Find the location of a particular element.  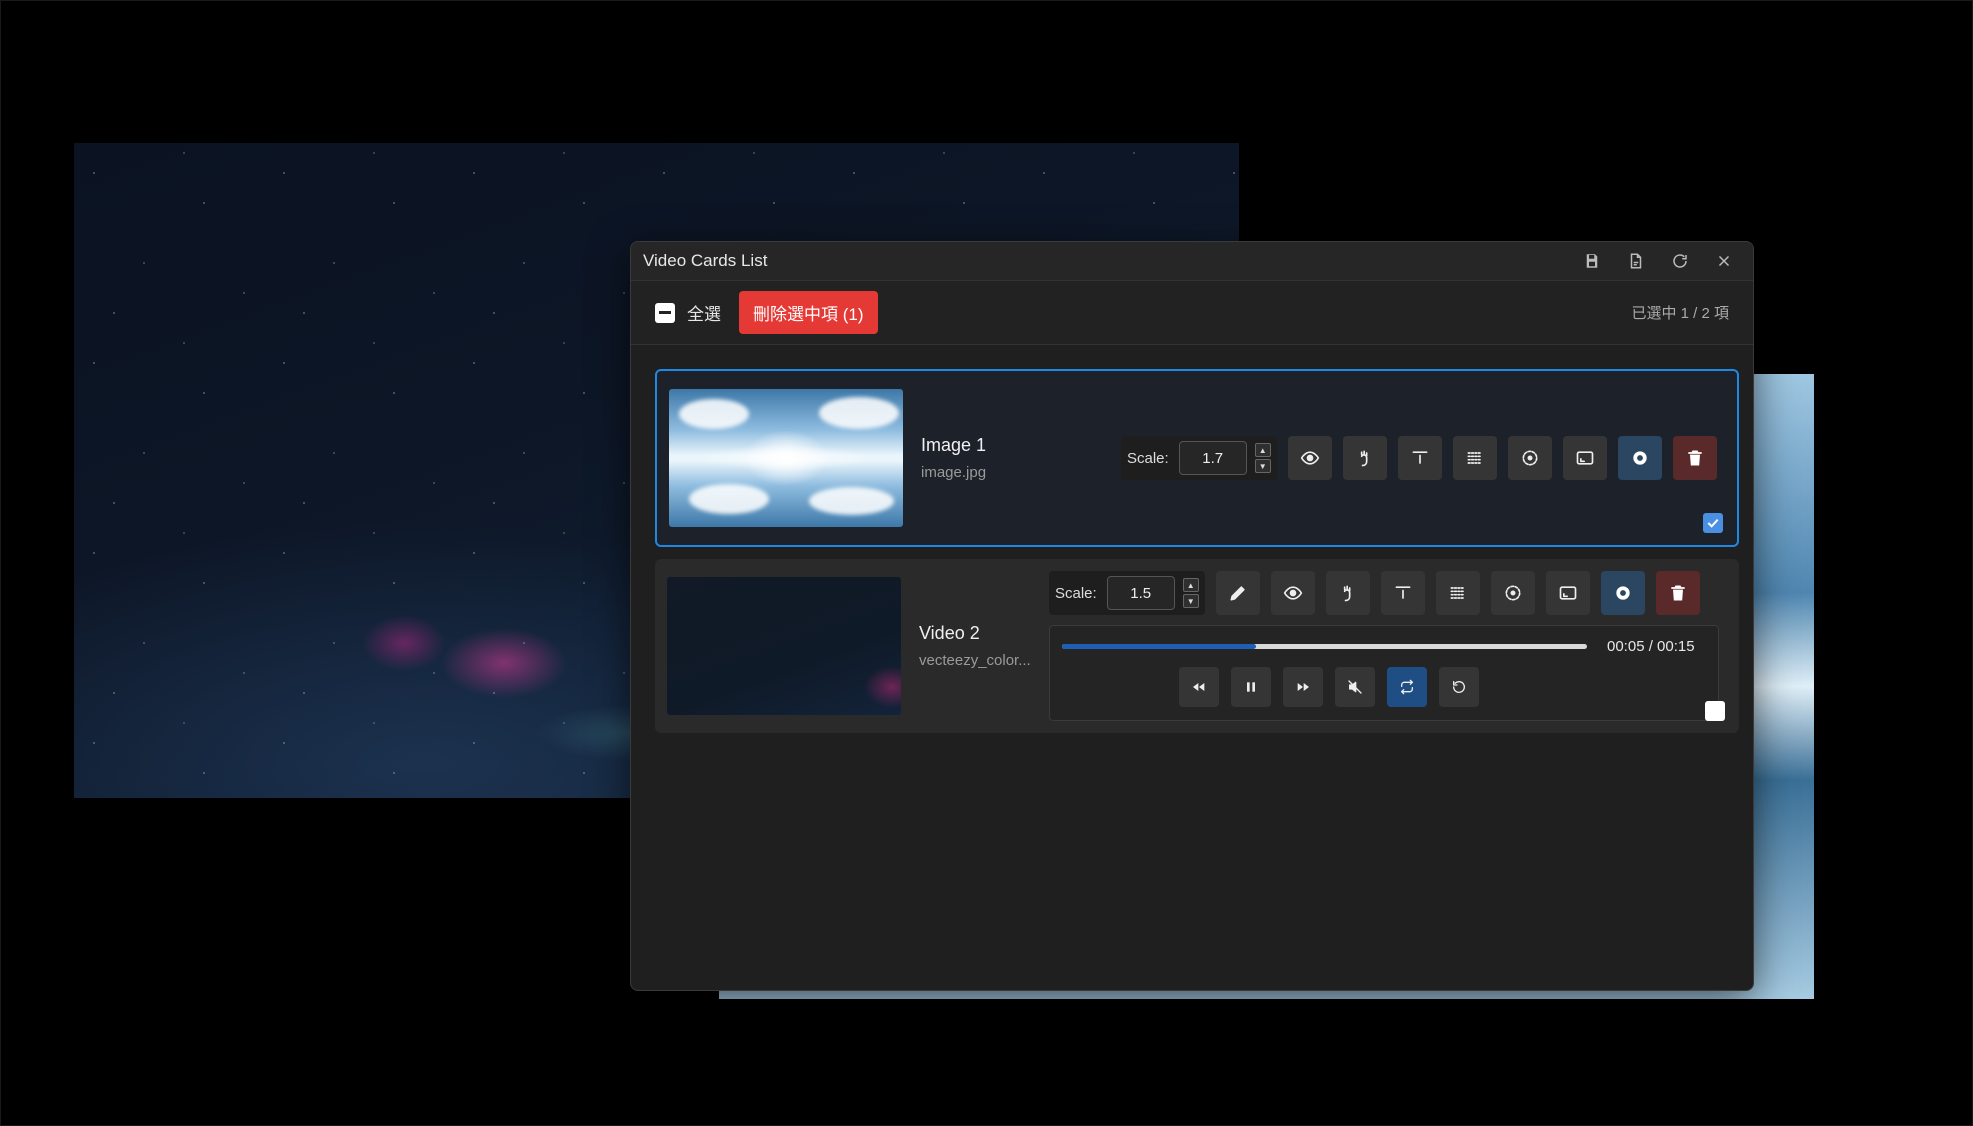

progress-bar is located at coordinates (1324, 646).